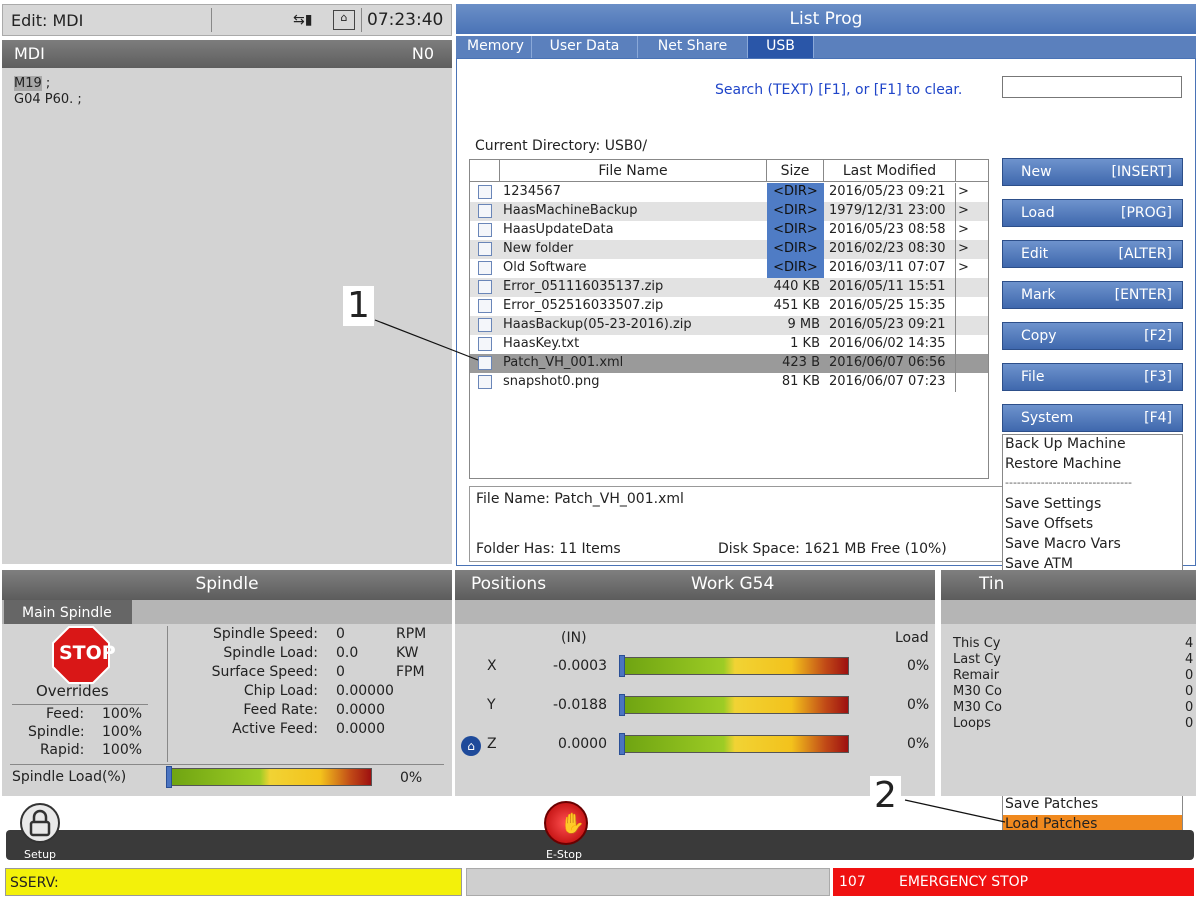 This screenshot has height=900, width=1200. Describe the element at coordinates (885, 796) in the screenshot. I see `callout-2: 2` at that location.